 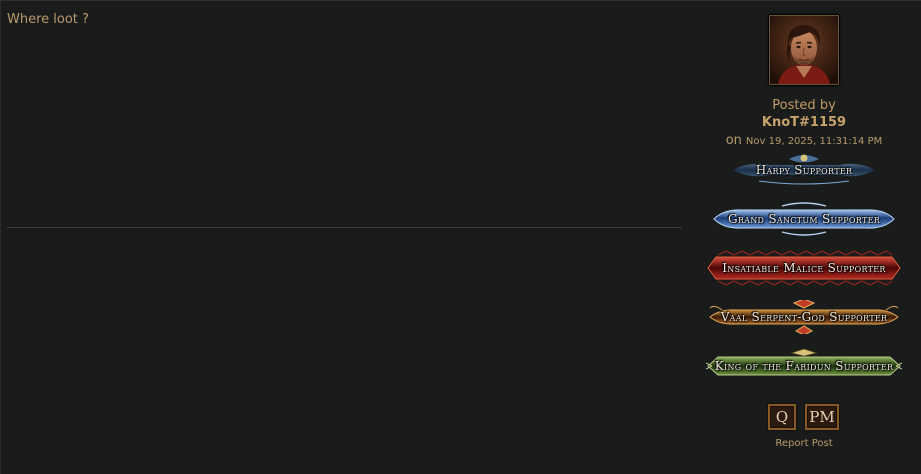 I want to click on posted-by-label: Posted by, so click(x=804, y=105).